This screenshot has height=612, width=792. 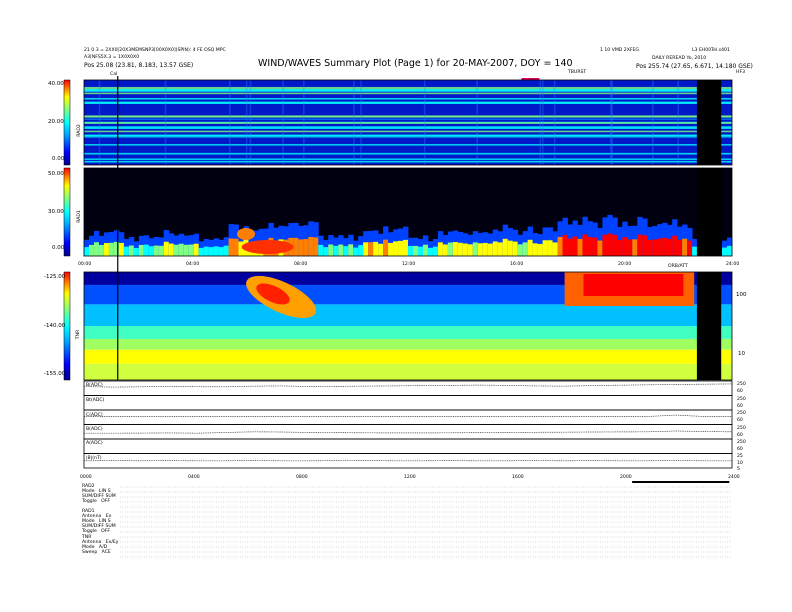 What do you see at coordinates (55, 277) in the screenshot?
I see `tnr-ytick-top: -125.00` at bounding box center [55, 277].